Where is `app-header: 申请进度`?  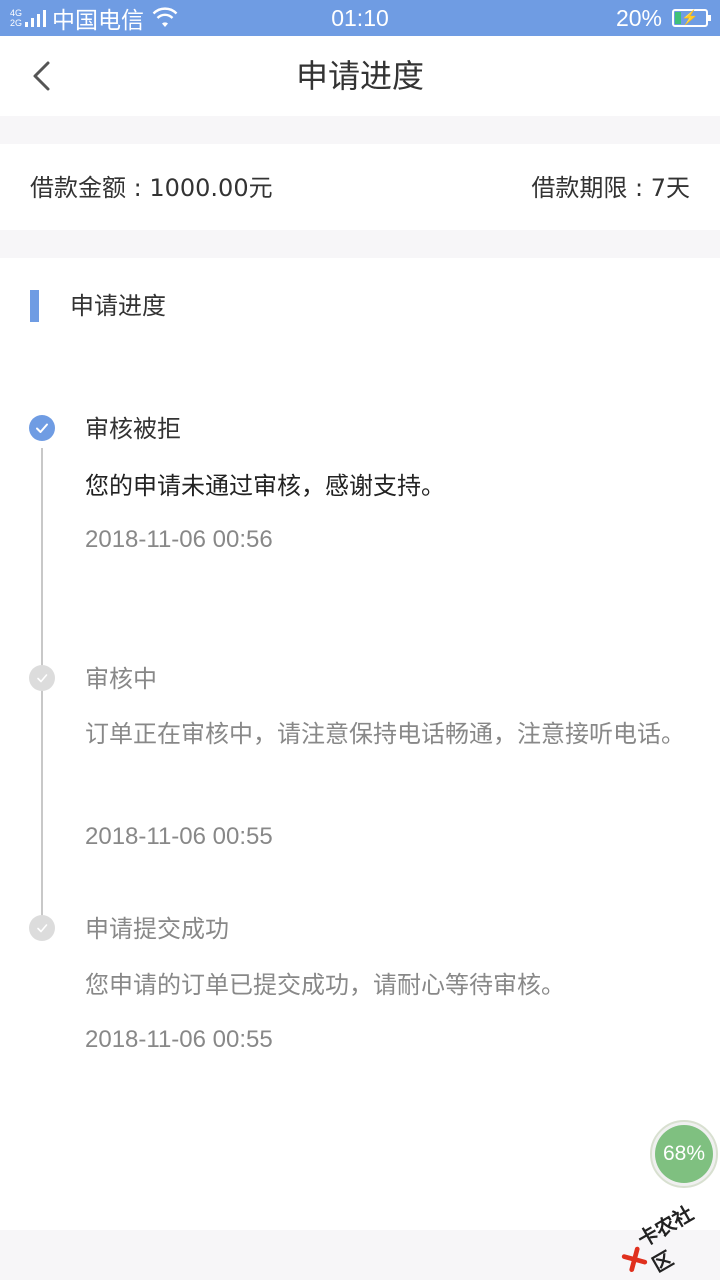 app-header: 申请进度 is located at coordinates (360, 76).